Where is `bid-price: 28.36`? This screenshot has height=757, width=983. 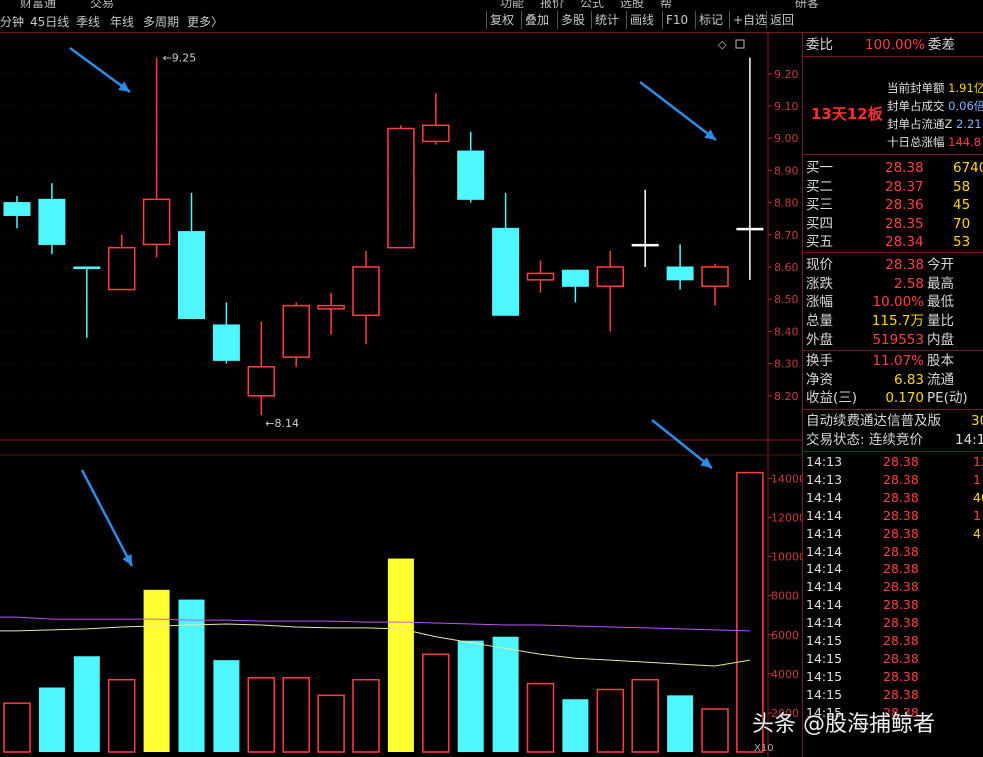 bid-price: 28.36 is located at coordinates (904, 205).